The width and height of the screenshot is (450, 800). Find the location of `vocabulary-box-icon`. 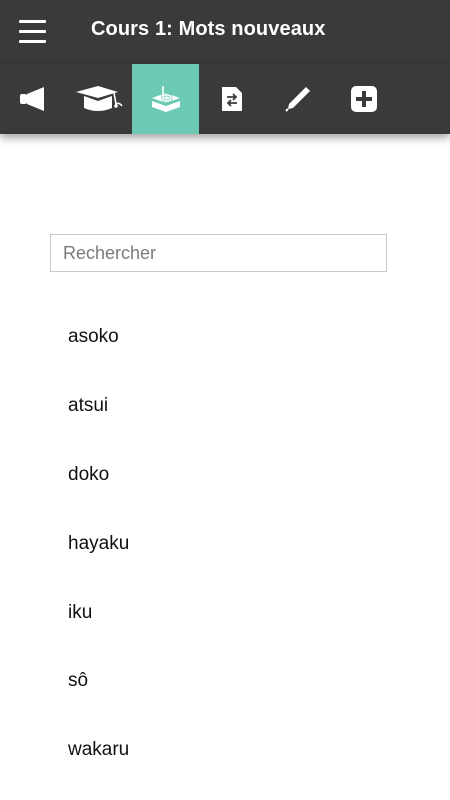

vocabulary-box-icon is located at coordinates (165, 99).